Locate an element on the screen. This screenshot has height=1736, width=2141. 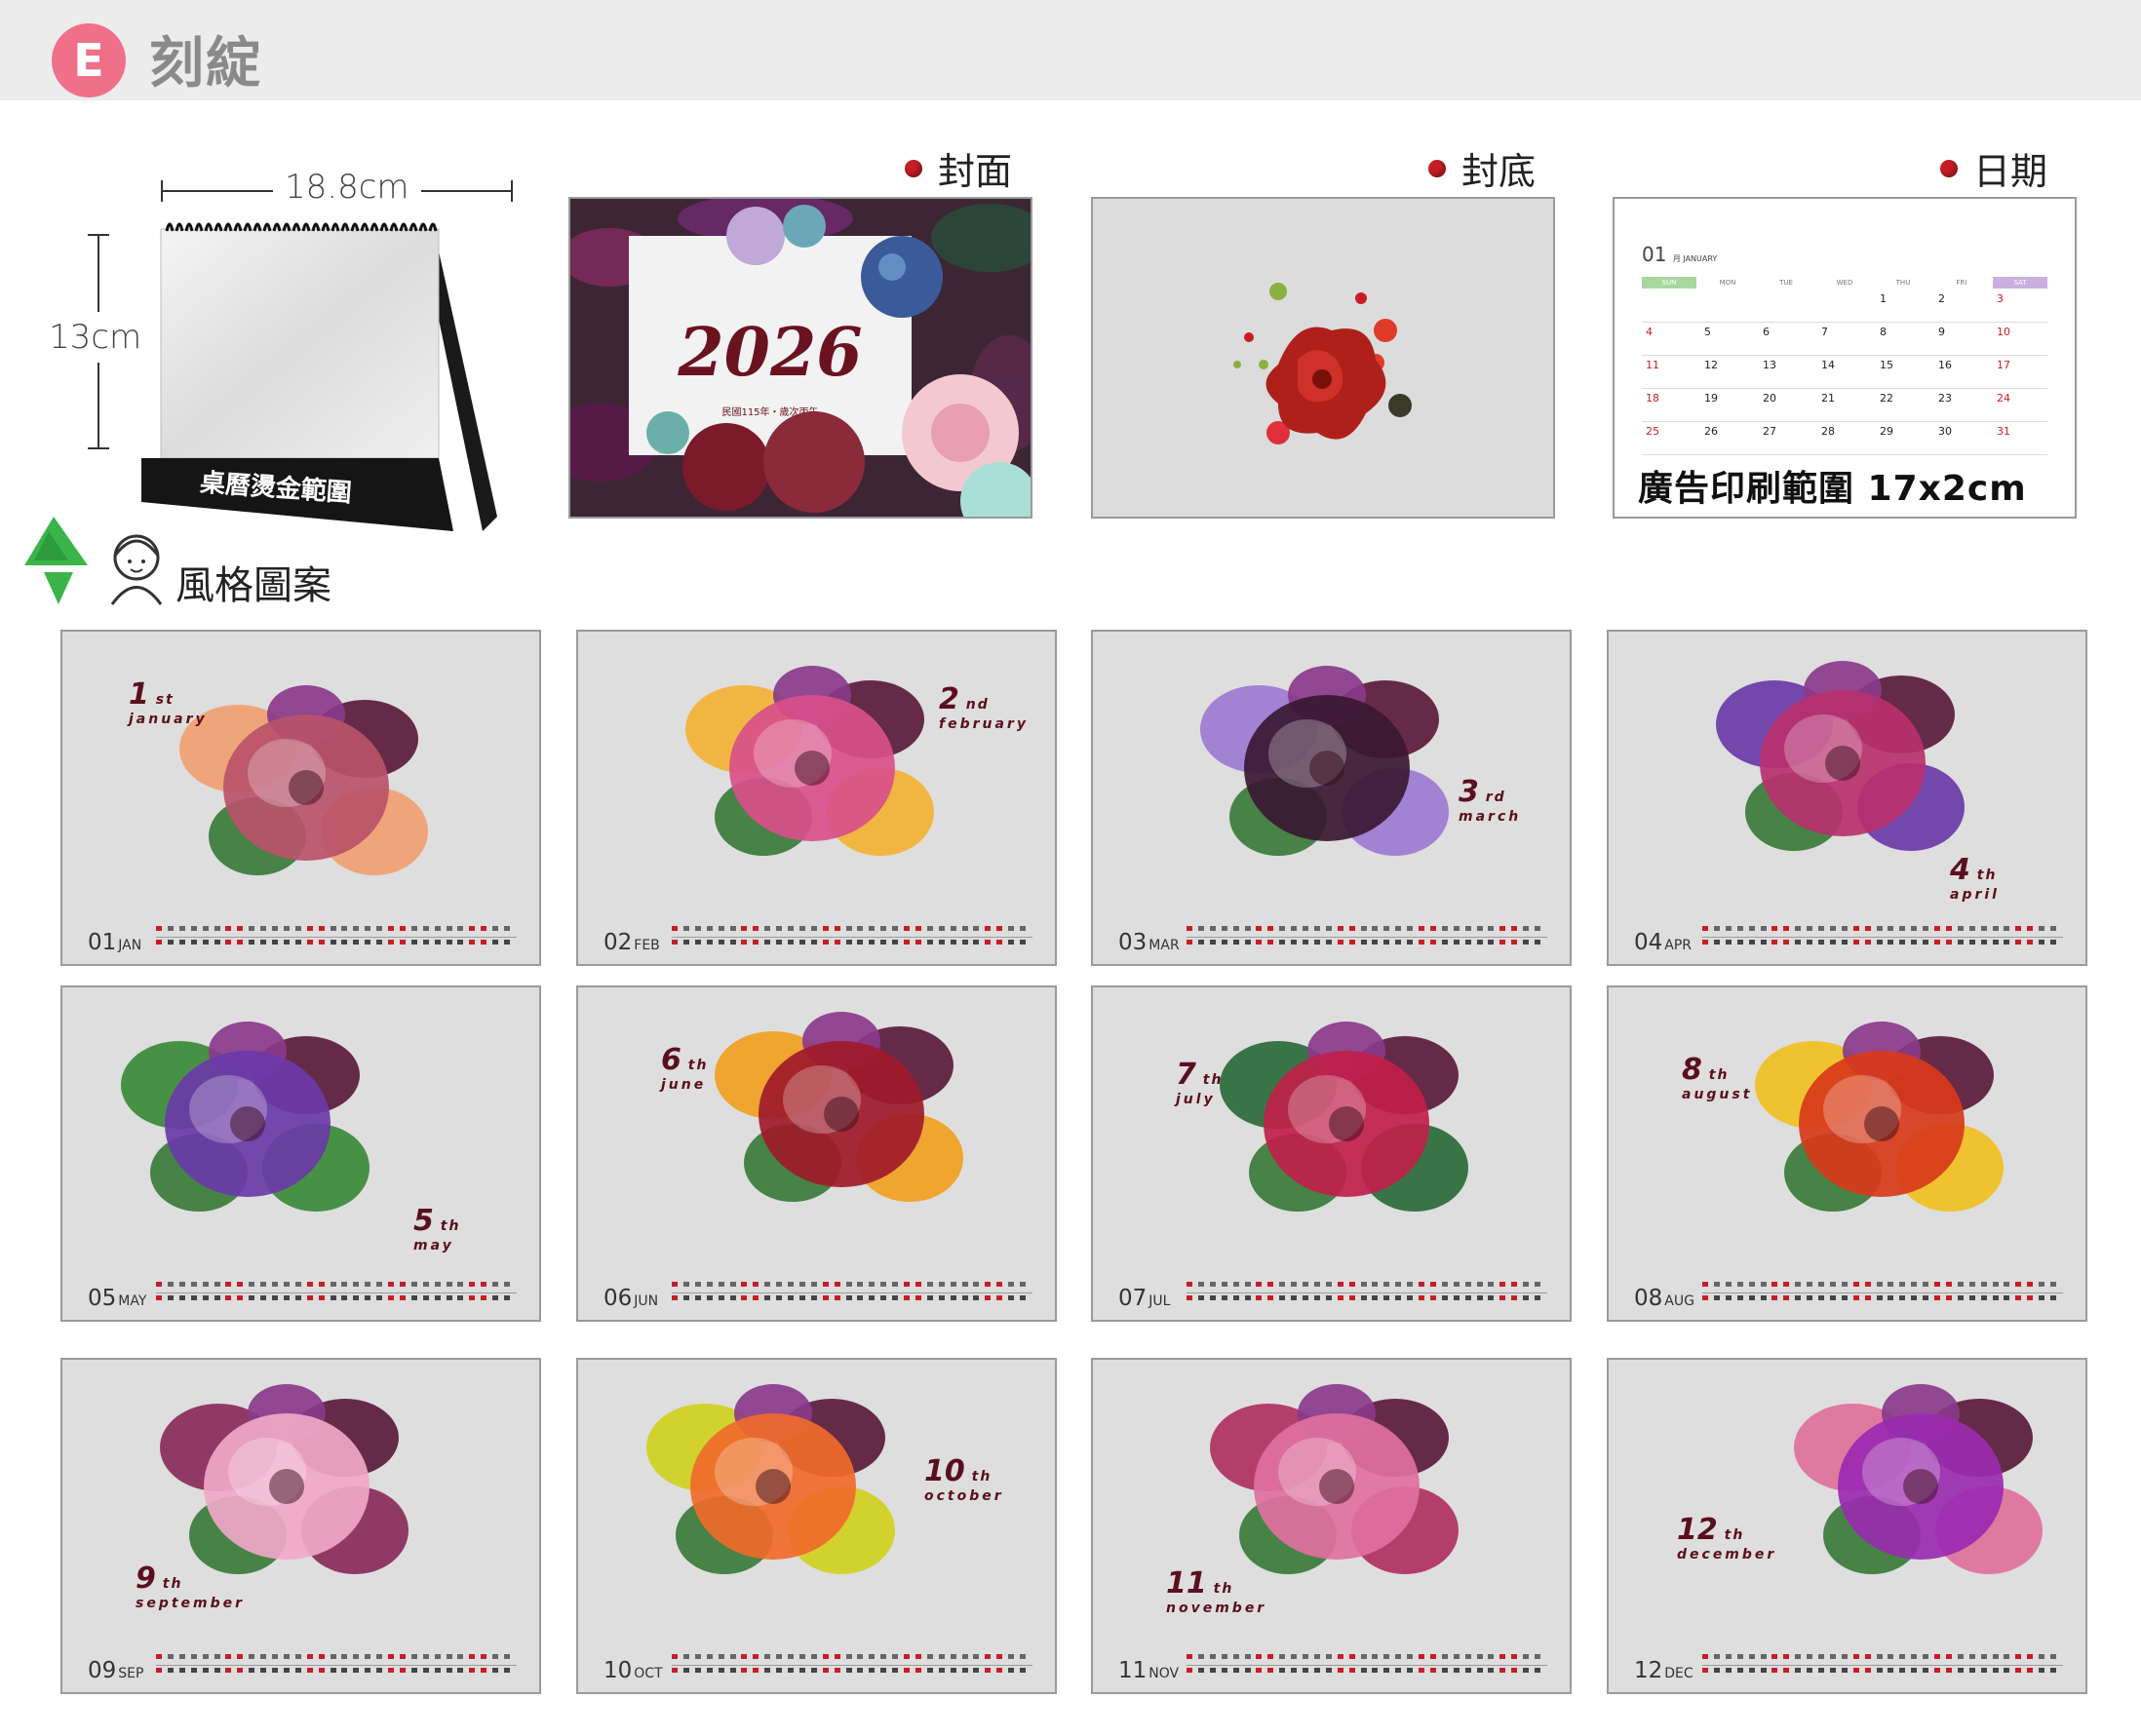
month-card: 6 th june 06 JUN is located at coordinates (816, 1153).